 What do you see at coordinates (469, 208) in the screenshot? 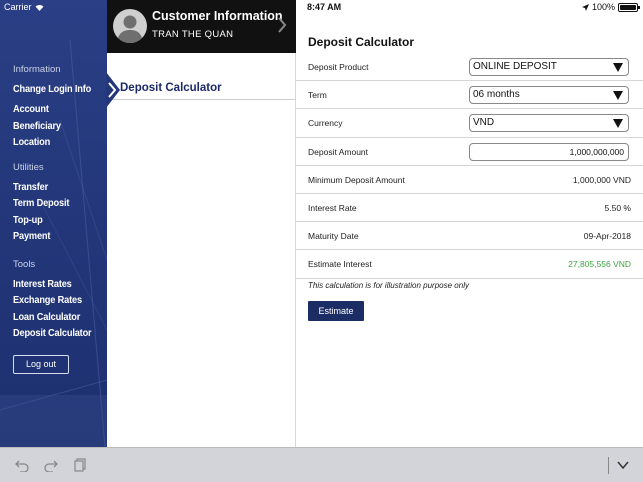
I see `row-interest-rate: Interest Rate 5.50 %` at bounding box center [469, 208].